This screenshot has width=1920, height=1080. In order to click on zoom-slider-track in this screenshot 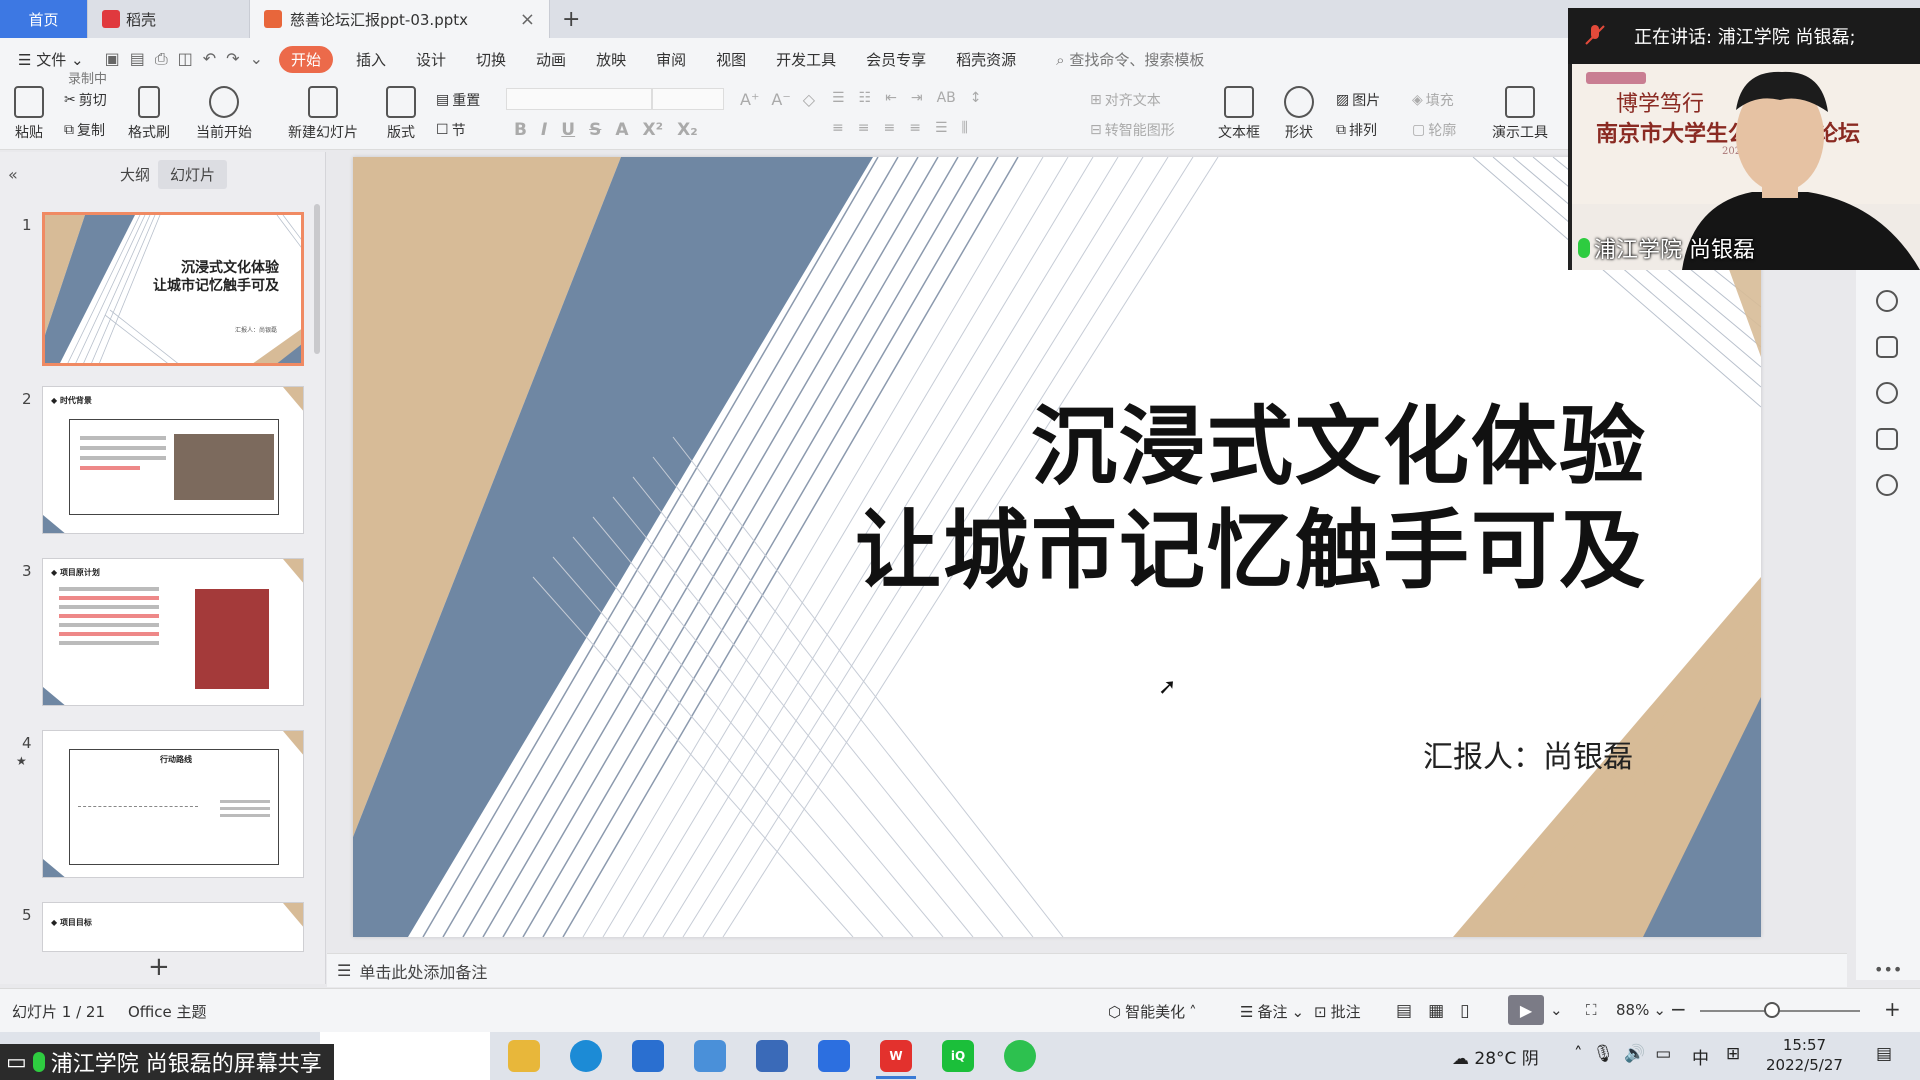, I will do `click(1780, 1011)`.